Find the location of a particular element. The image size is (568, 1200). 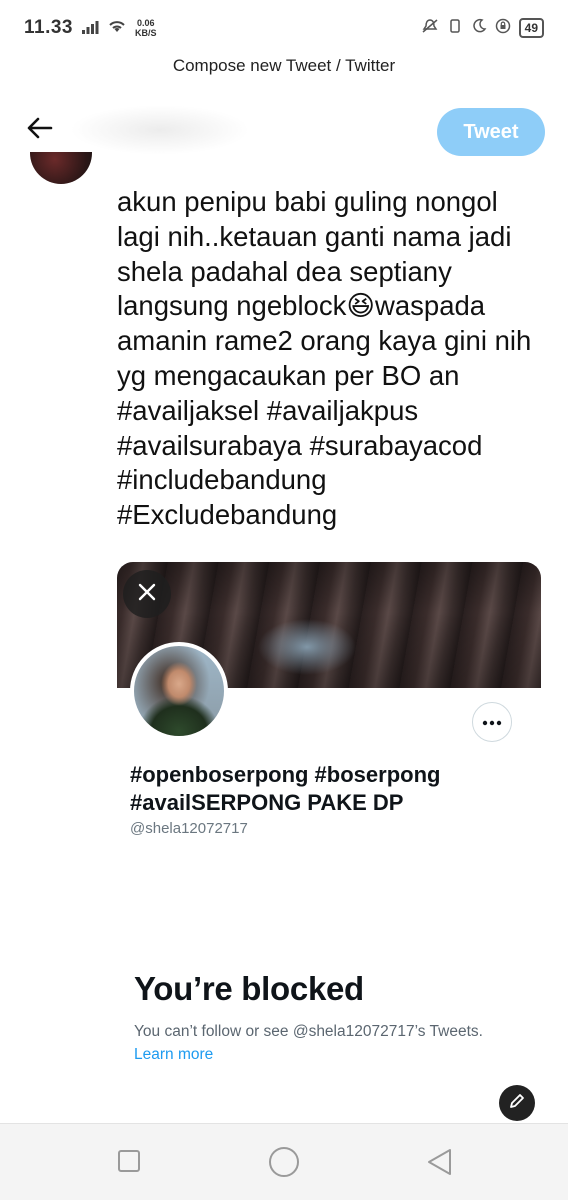

redacted-account-name is located at coordinates (160, 130).